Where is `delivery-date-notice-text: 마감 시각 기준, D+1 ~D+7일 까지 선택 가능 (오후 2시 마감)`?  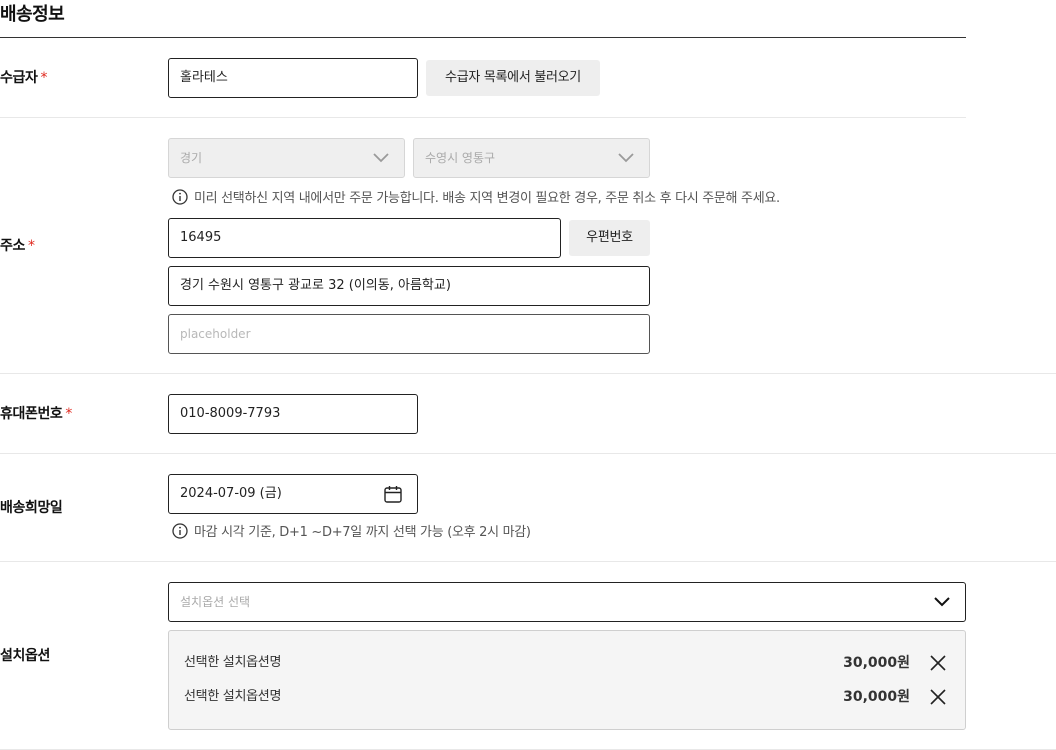
delivery-date-notice-text: 마감 시각 기준, D+1 ~D+7일 까지 선택 가능 (오후 2시 마감) is located at coordinates (362, 532).